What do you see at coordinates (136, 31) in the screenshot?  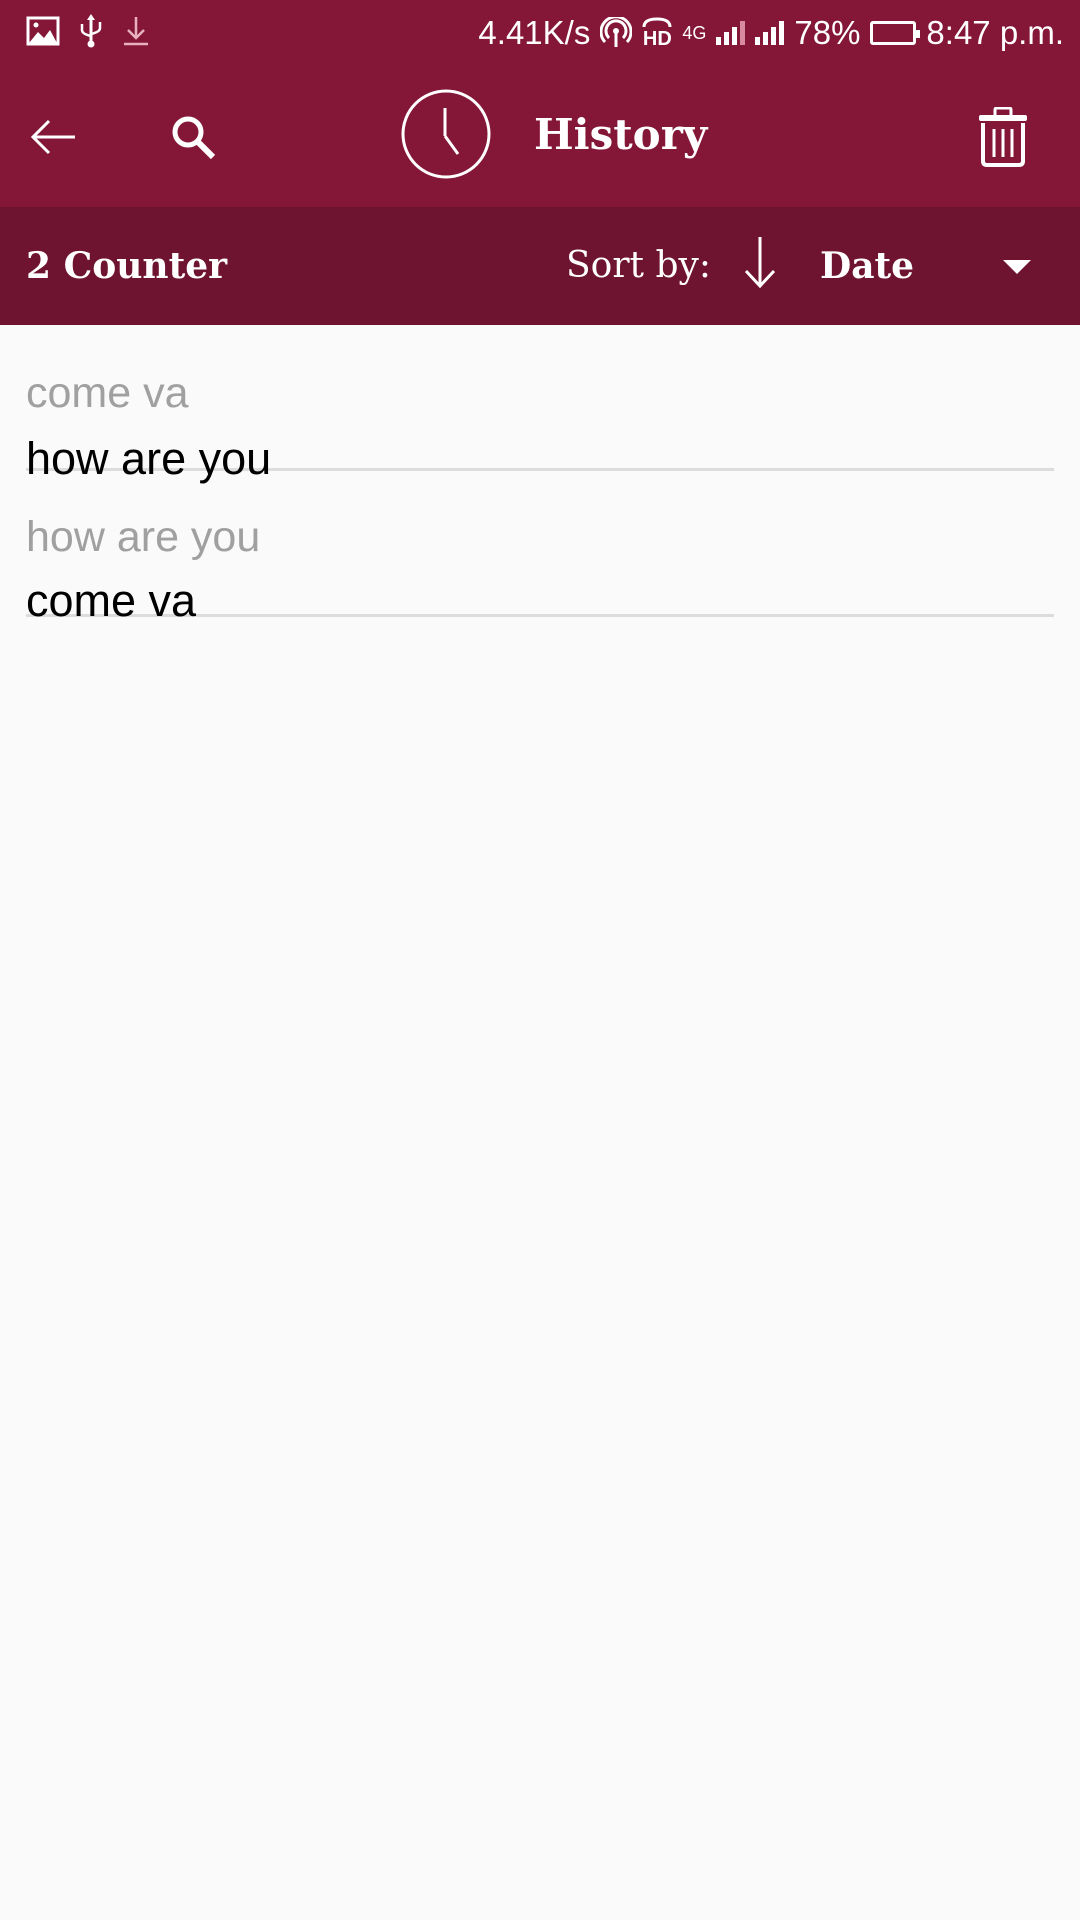 I see `download-icon` at bounding box center [136, 31].